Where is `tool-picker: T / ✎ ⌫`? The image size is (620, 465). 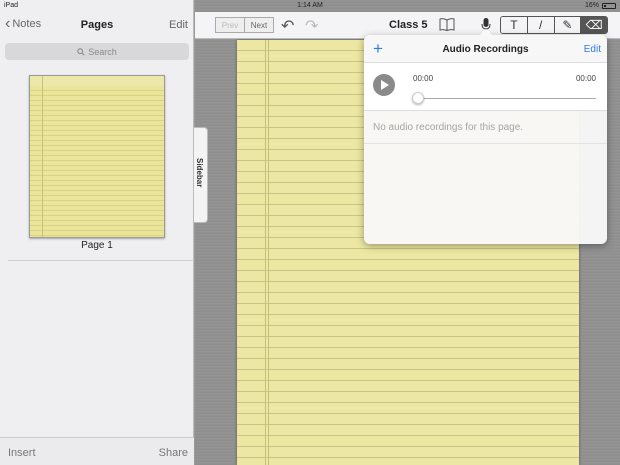 tool-picker: T / ✎ ⌫ is located at coordinates (554, 25).